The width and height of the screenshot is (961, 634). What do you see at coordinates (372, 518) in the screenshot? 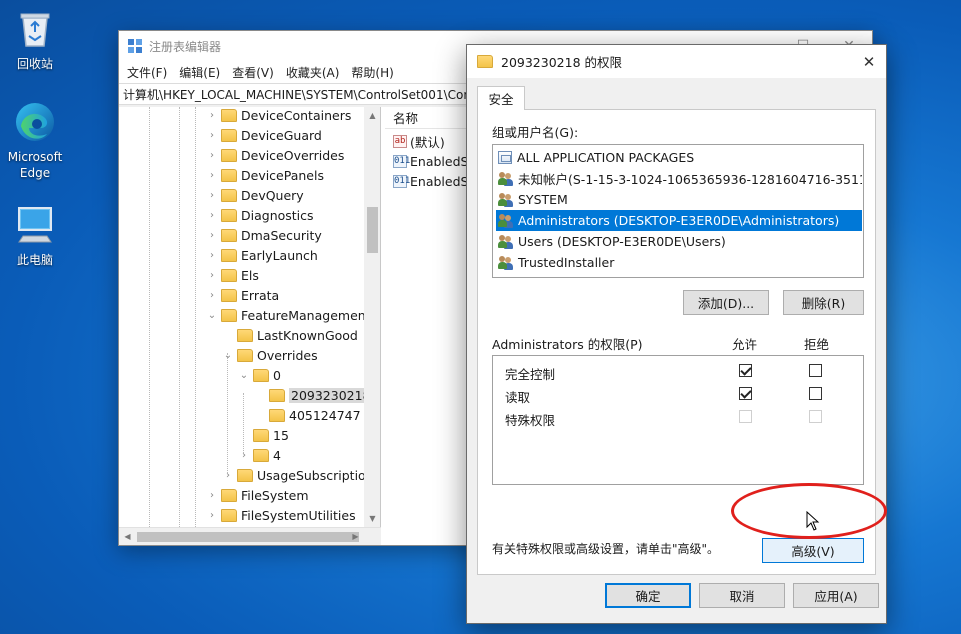
I see `scroll-down-icon: ▼` at bounding box center [372, 518].